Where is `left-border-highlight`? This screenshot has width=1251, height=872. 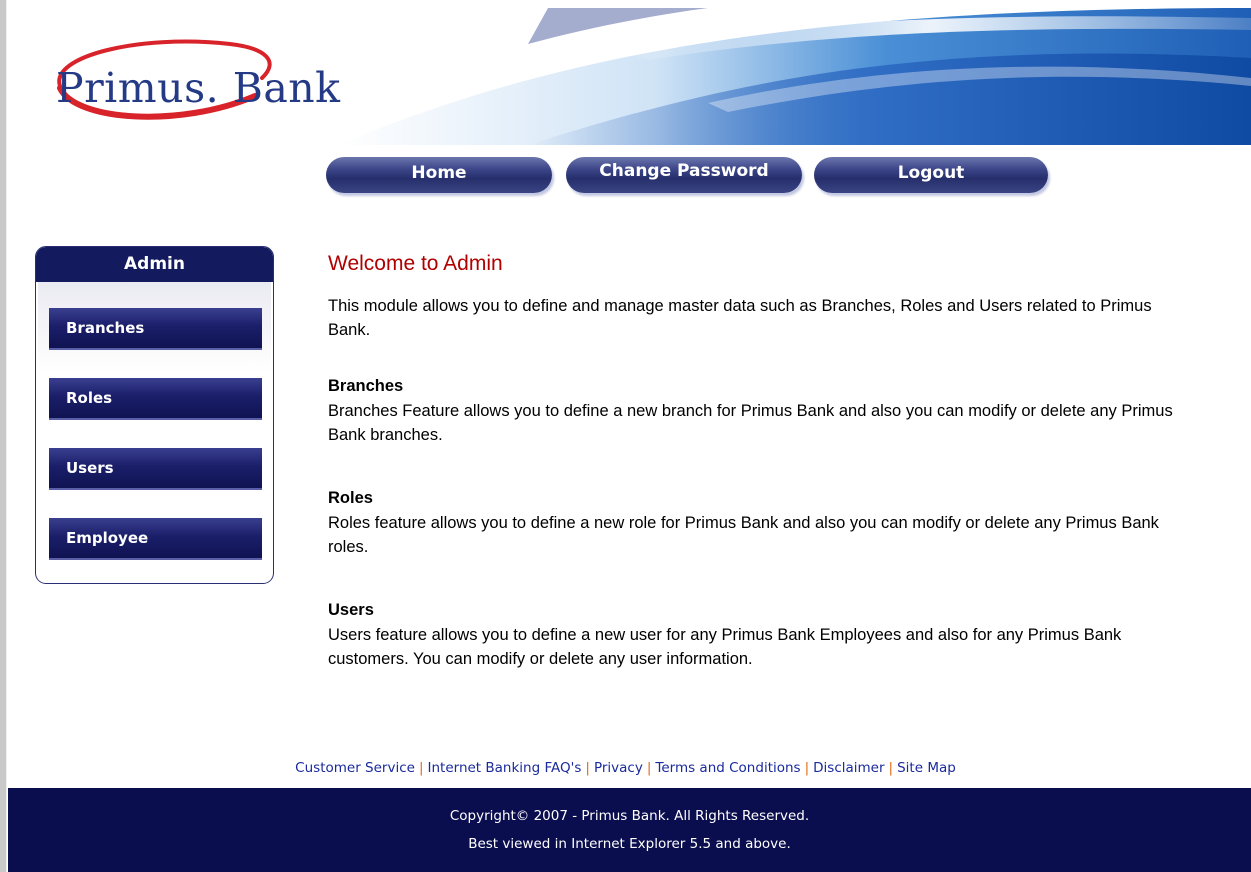
left-border-highlight is located at coordinates (6, 436).